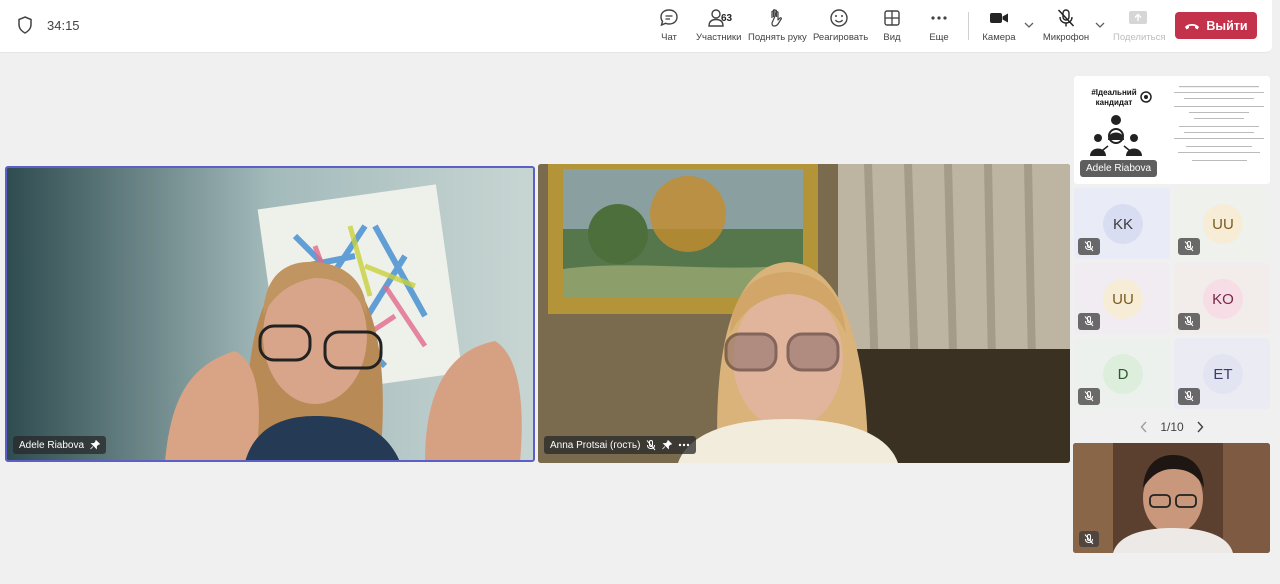 This screenshot has height=584, width=1280. What do you see at coordinates (1192, 26) in the screenshot?
I see `hang-up-icon` at bounding box center [1192, 26].